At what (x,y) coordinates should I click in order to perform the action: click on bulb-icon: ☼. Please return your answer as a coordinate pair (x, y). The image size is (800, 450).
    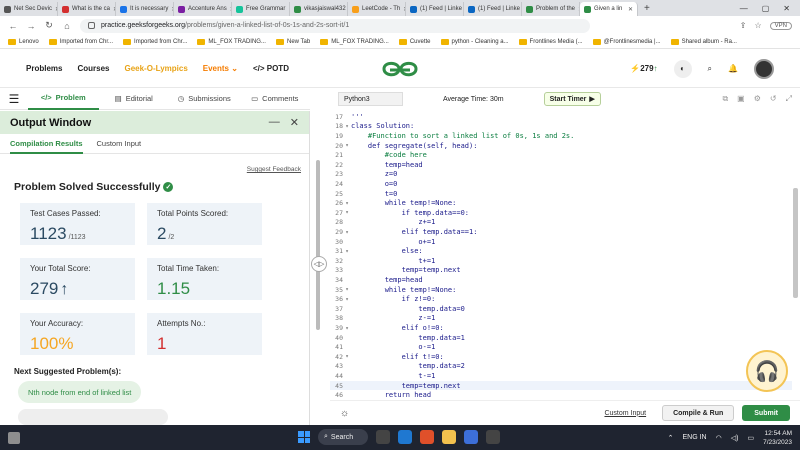
    Looking at the image, I should click on (344, 413).